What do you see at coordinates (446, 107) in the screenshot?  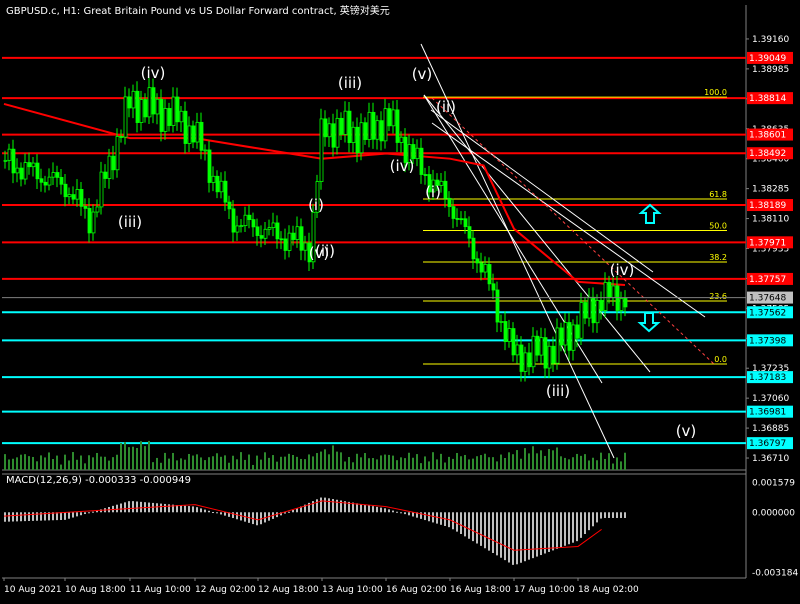 I see `wave-label: (ii)` at bounding box center [446, 107].